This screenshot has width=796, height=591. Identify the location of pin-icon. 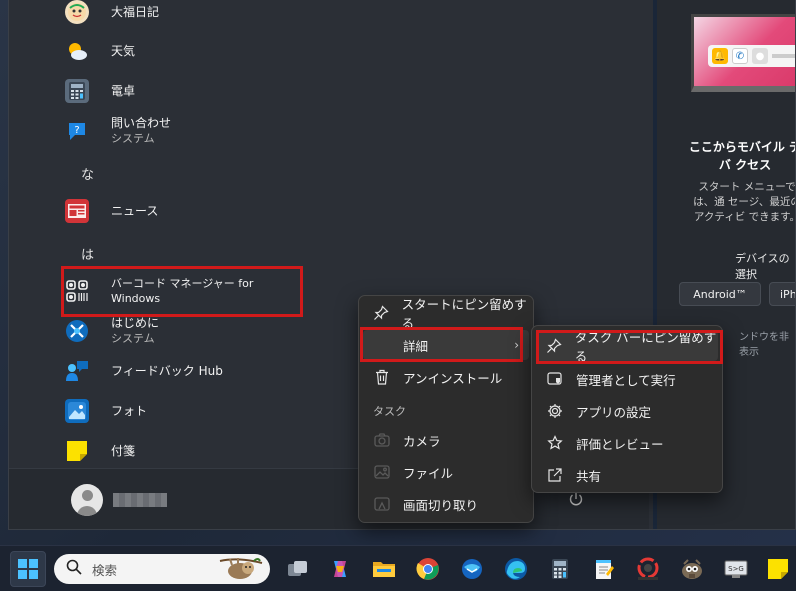
(381, 313).